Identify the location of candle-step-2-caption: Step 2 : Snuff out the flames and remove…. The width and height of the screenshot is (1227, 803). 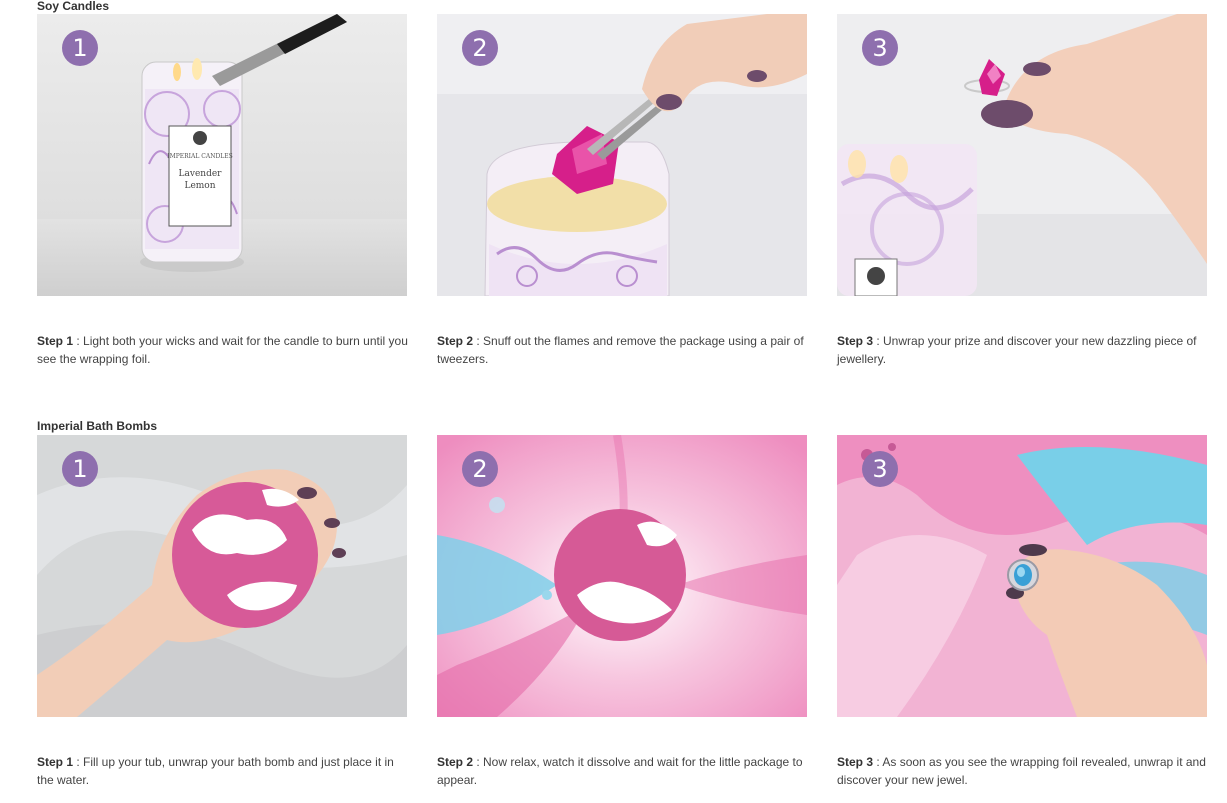
(623, 350).